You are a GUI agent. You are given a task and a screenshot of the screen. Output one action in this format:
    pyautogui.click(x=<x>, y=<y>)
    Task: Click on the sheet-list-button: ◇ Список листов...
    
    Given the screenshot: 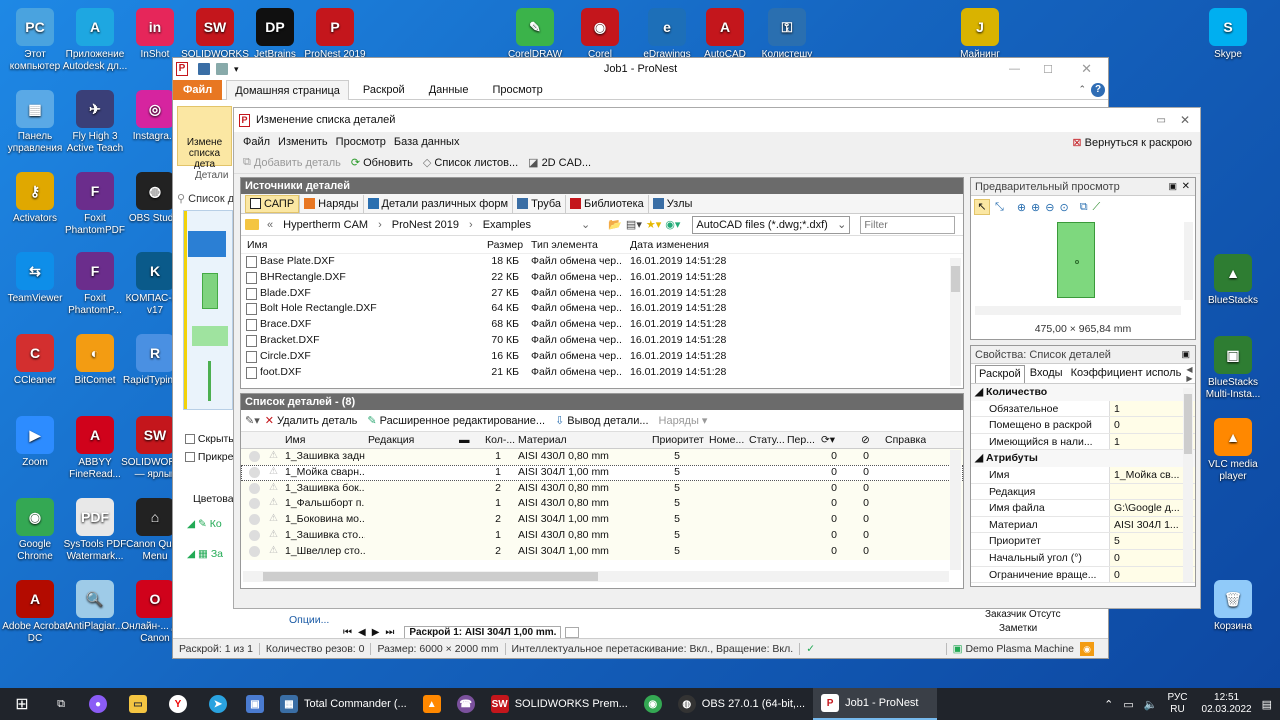 What is the action you would take?
    pyautogui.click(x=470, y=163)
    